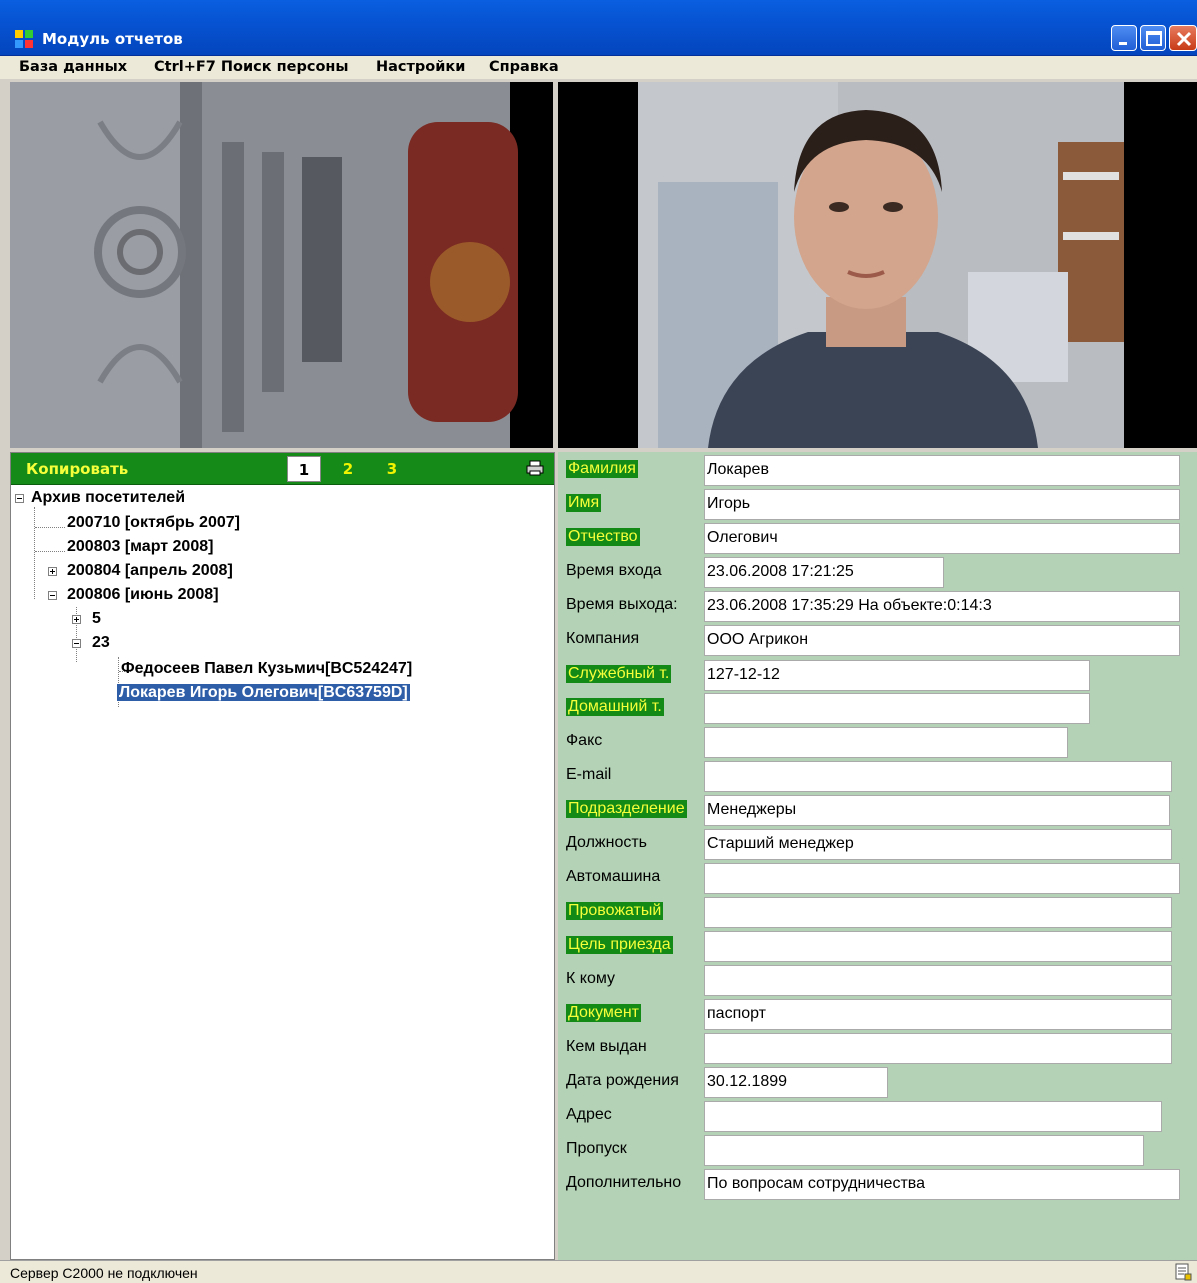 The width and height of the screenshot is (1197, 1283). I want to click on field-label-18: Дата рождения, so click(622, 1080).